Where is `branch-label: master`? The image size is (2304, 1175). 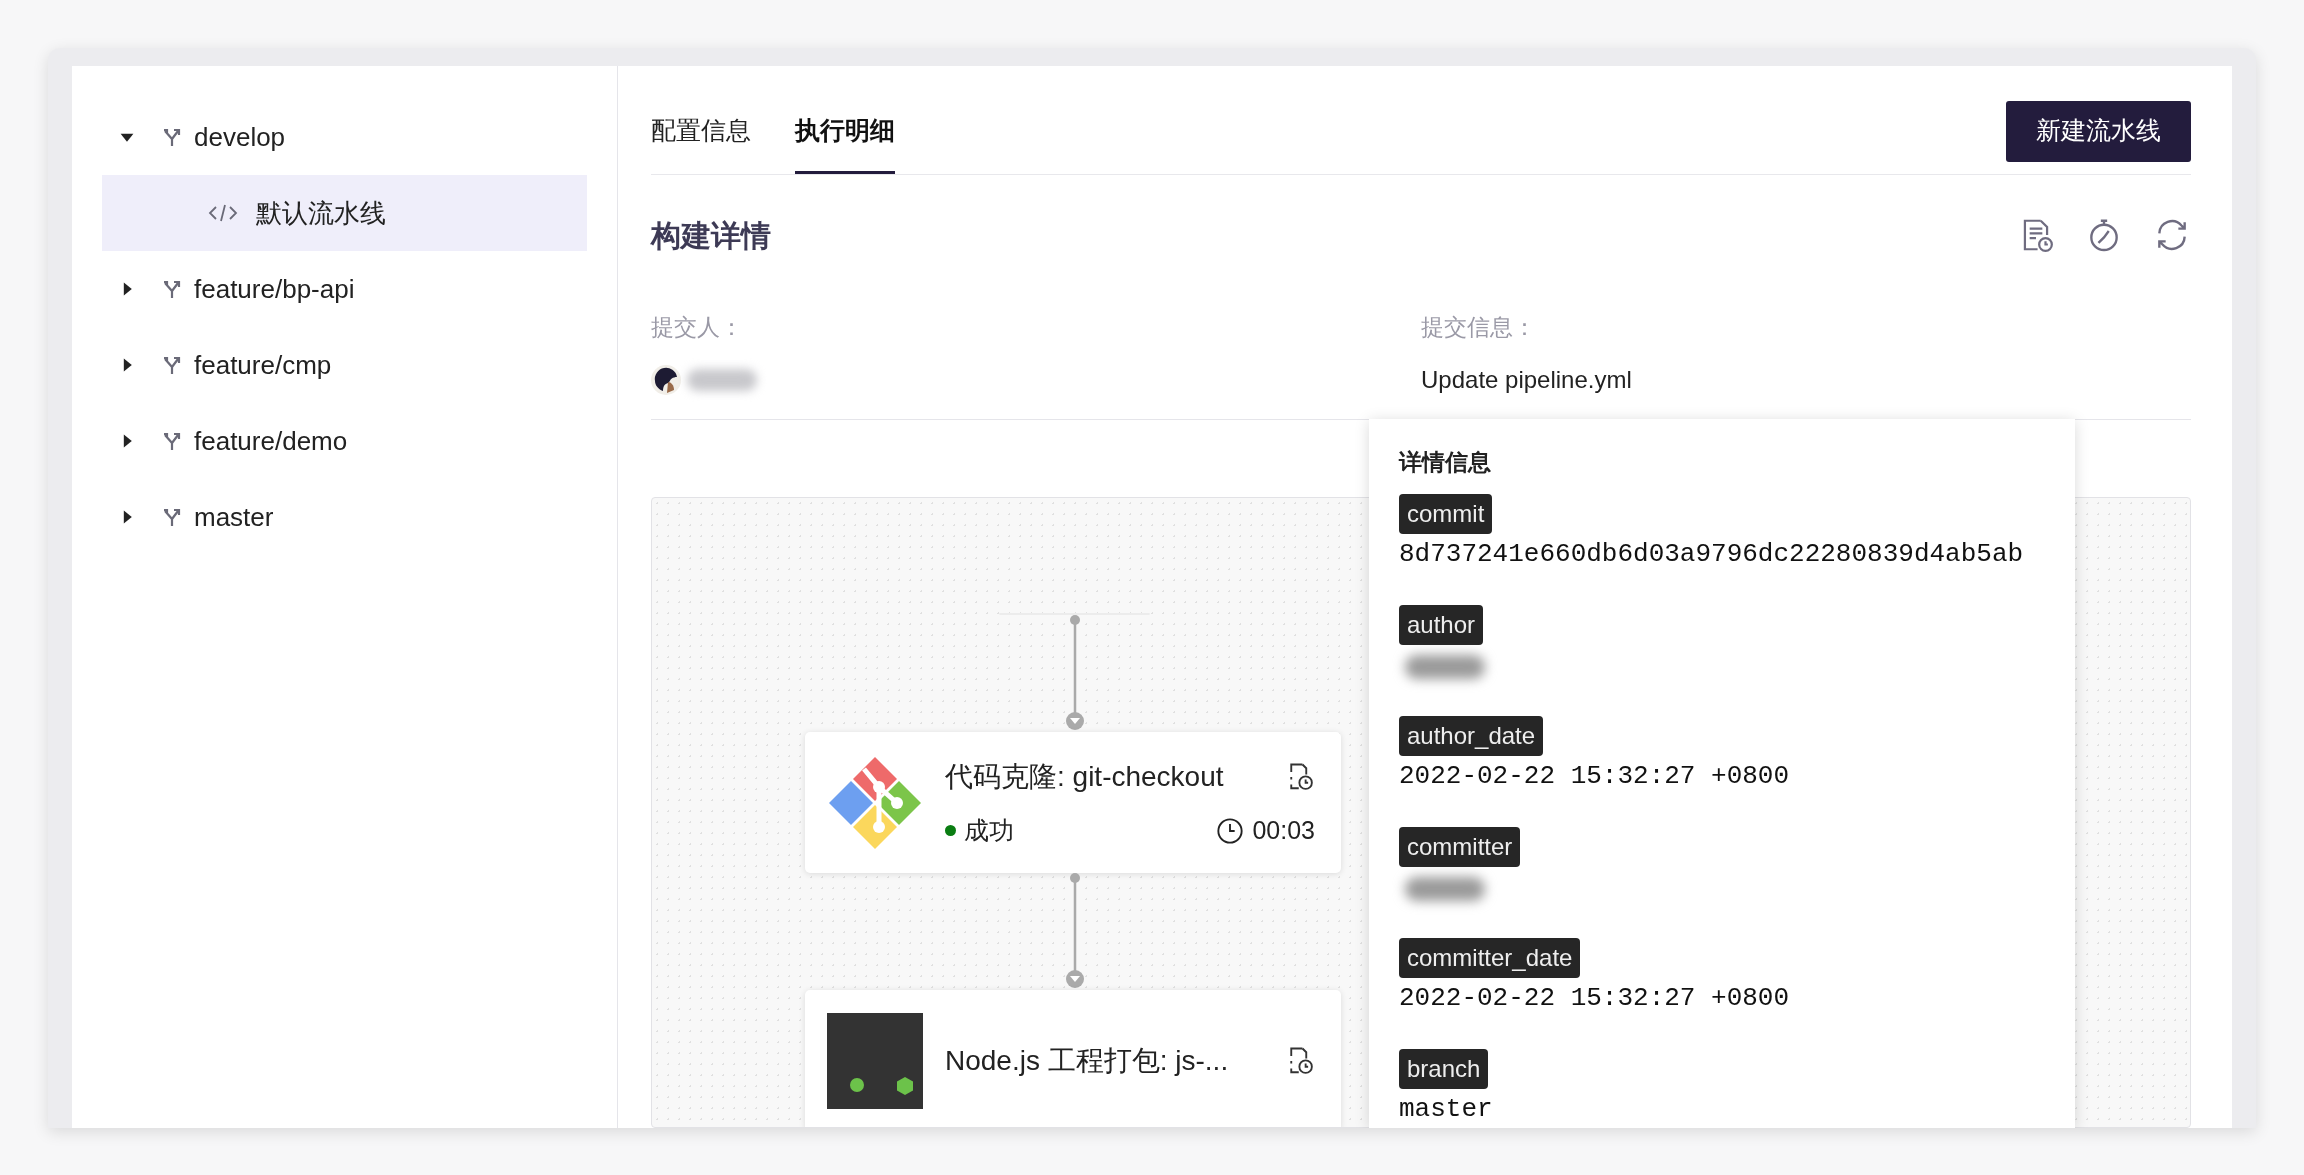 branch-label: master is located at coordinates (234, 517).